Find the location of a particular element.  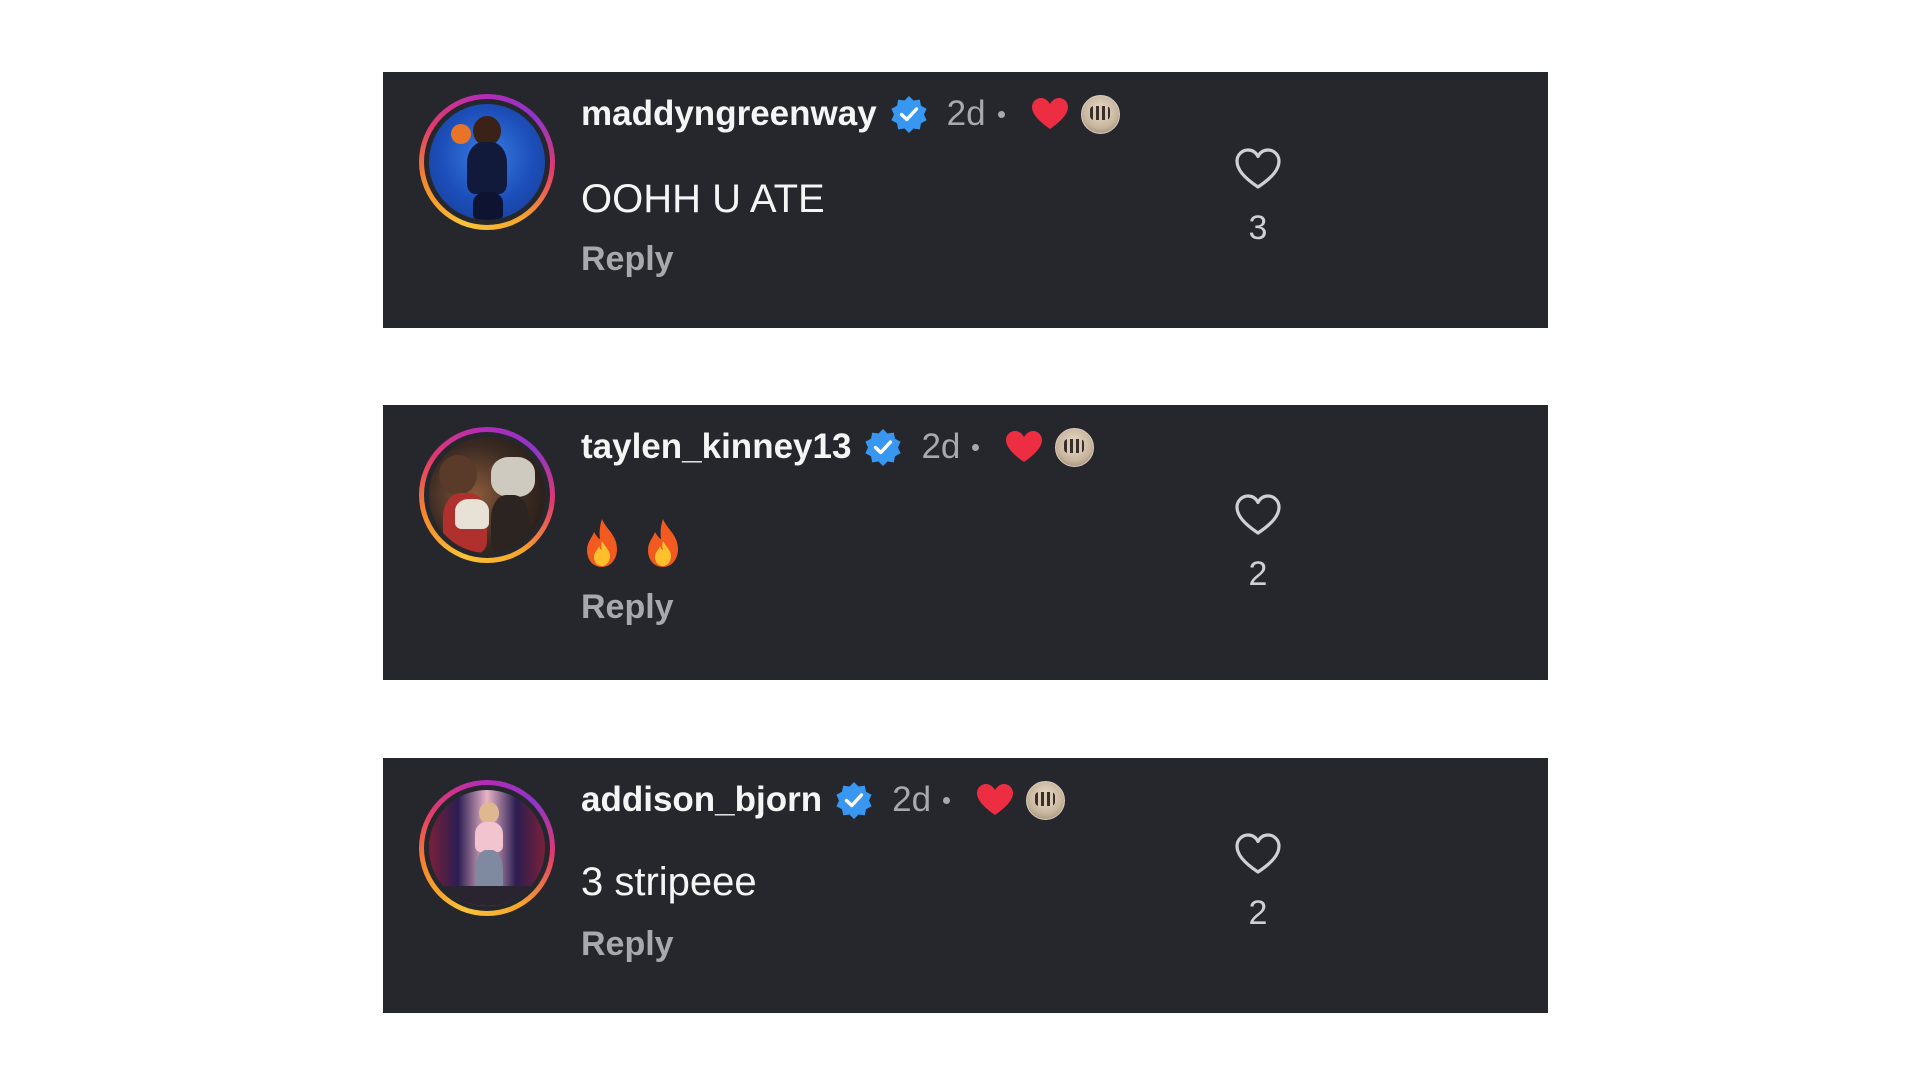

comment-header: taylen_kinney13 2d is located at coordinates (838, 447).